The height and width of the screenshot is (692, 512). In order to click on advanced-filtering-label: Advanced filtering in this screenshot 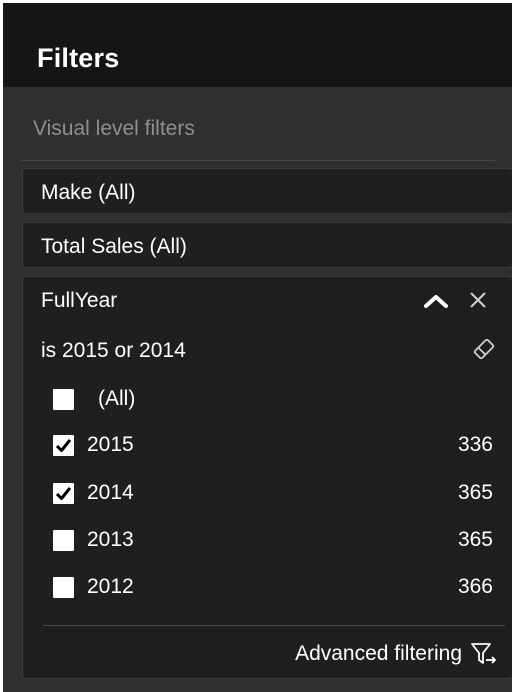, I will do `click(378, 653)`.